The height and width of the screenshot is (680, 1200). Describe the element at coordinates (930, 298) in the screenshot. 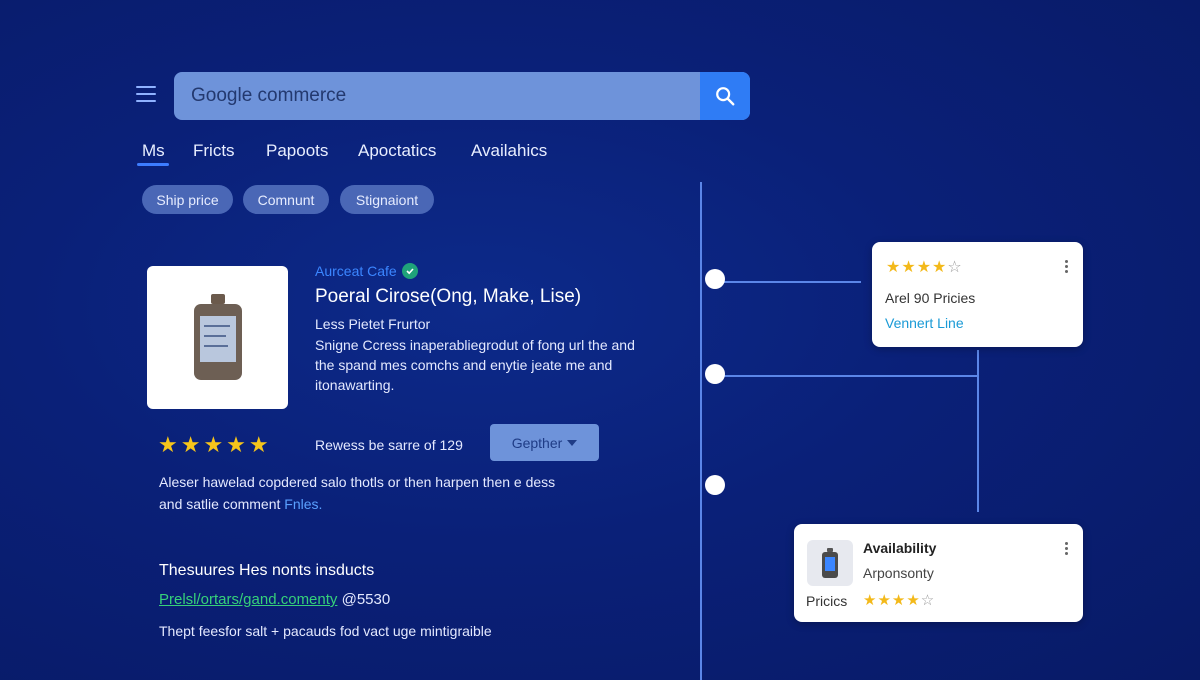

I see `card-price-text: Arel 90 Pricies` at that location.